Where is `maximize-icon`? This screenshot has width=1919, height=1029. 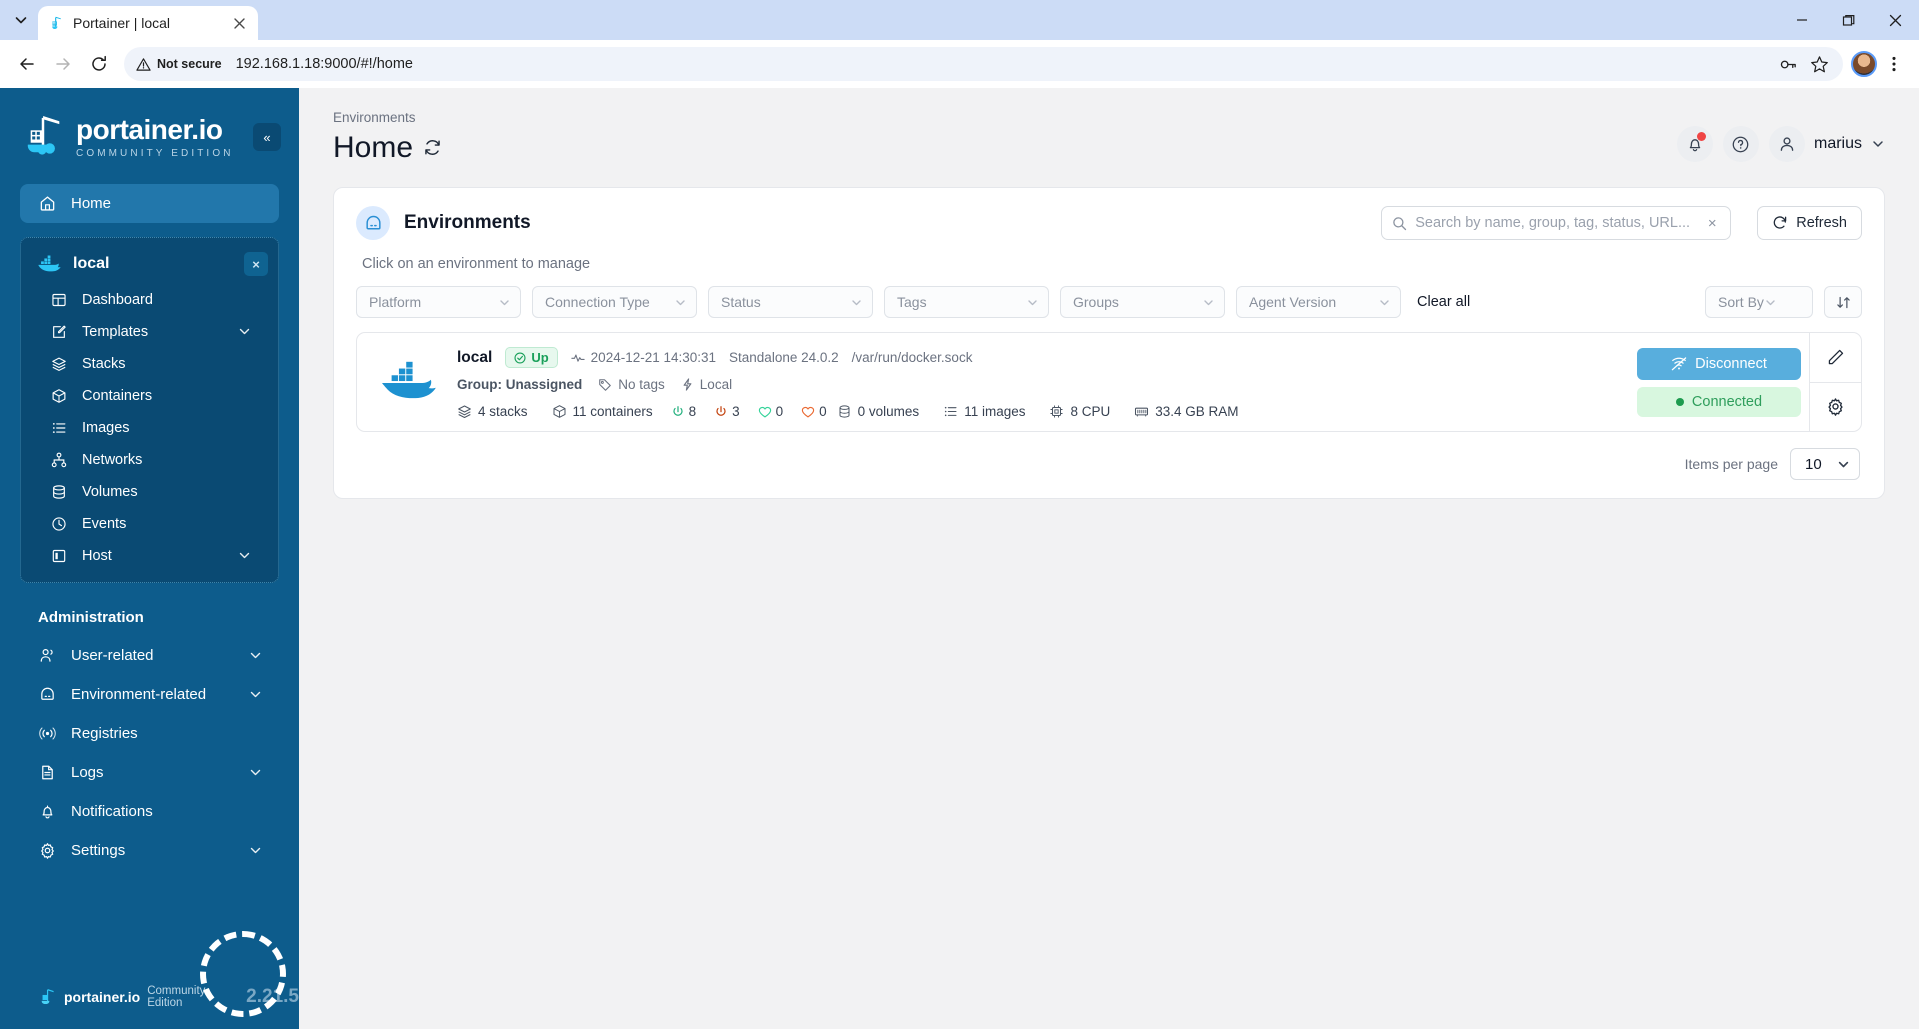
maximize-icon is located at coordinates (1848, 20).